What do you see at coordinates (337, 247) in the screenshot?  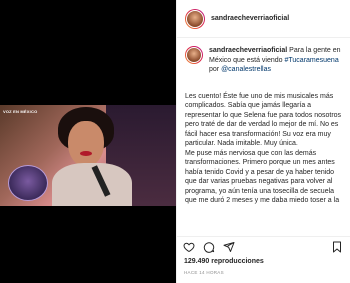 I see `bookmark-icon` at bounding box center [337, 247].